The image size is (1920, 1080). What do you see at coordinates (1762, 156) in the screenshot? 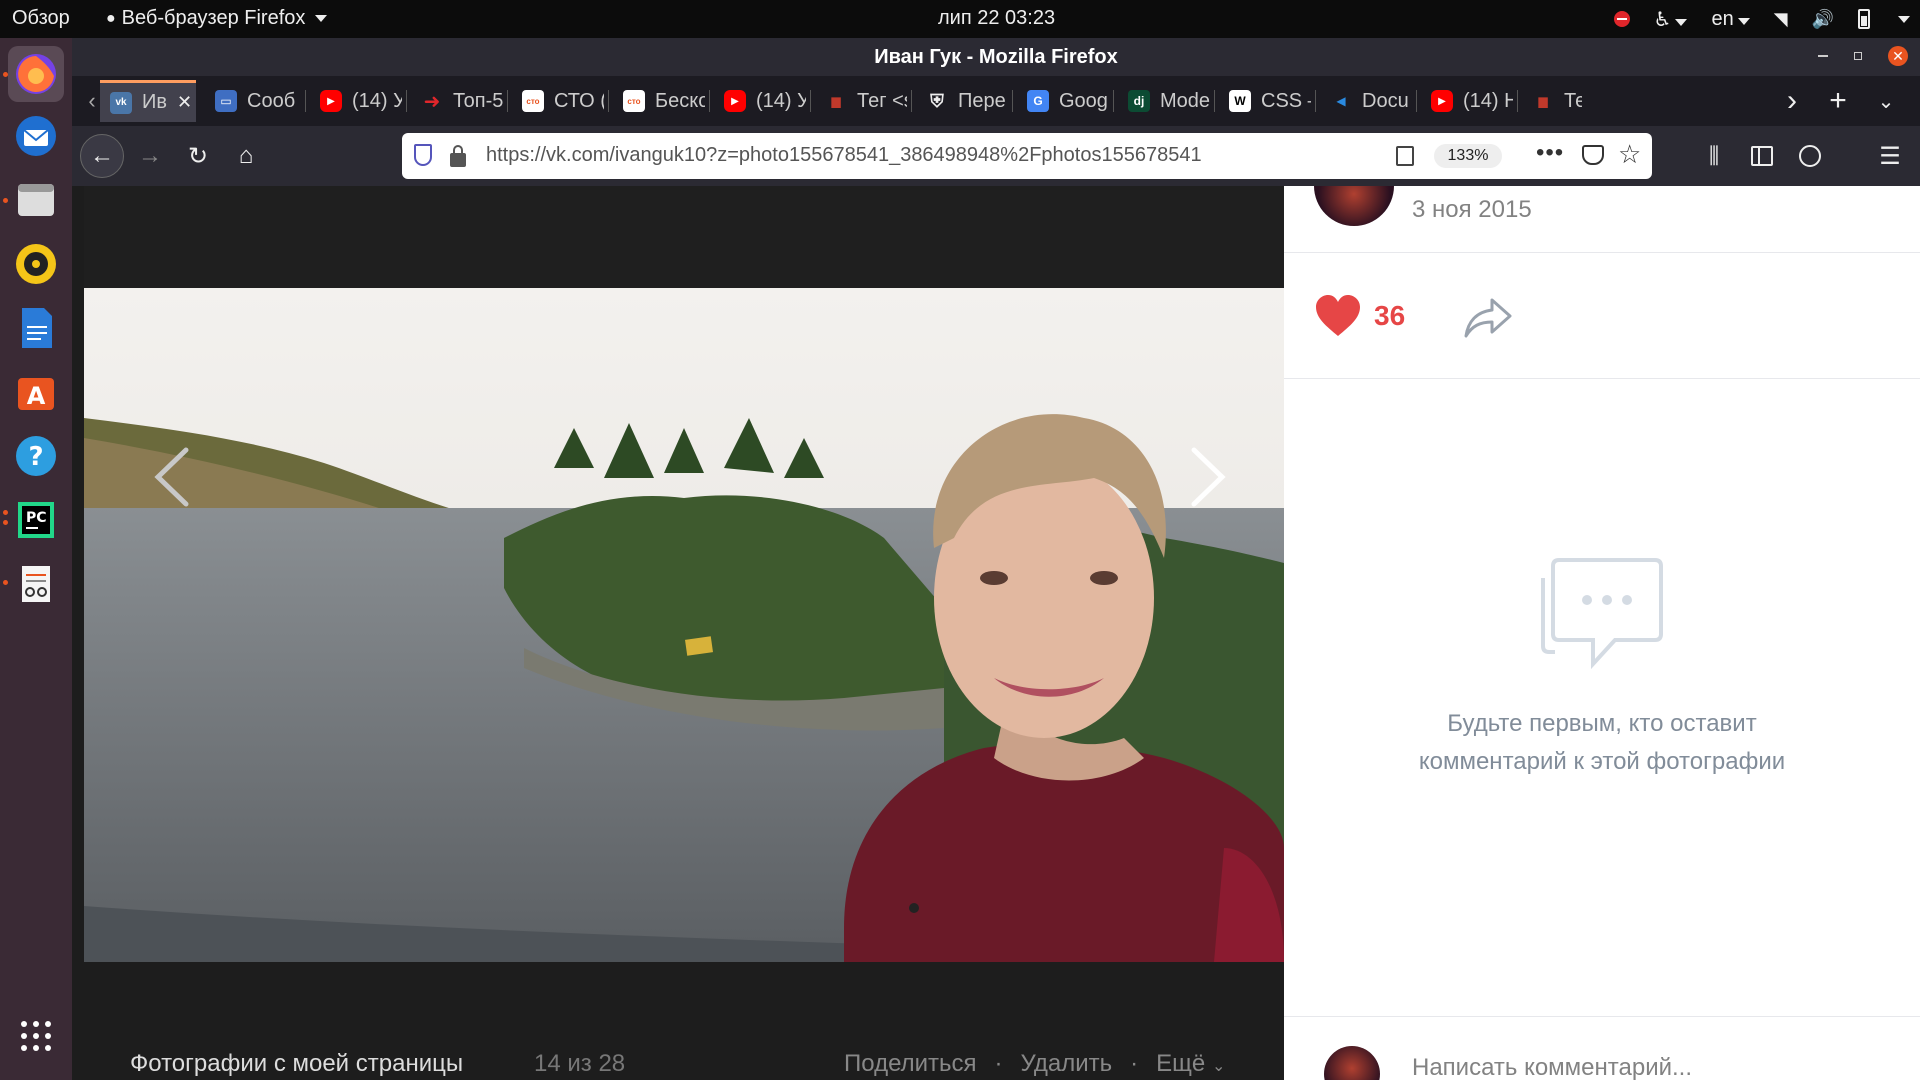
I see `sidebar-toggle-icon` at bounding box center [1762, 156].